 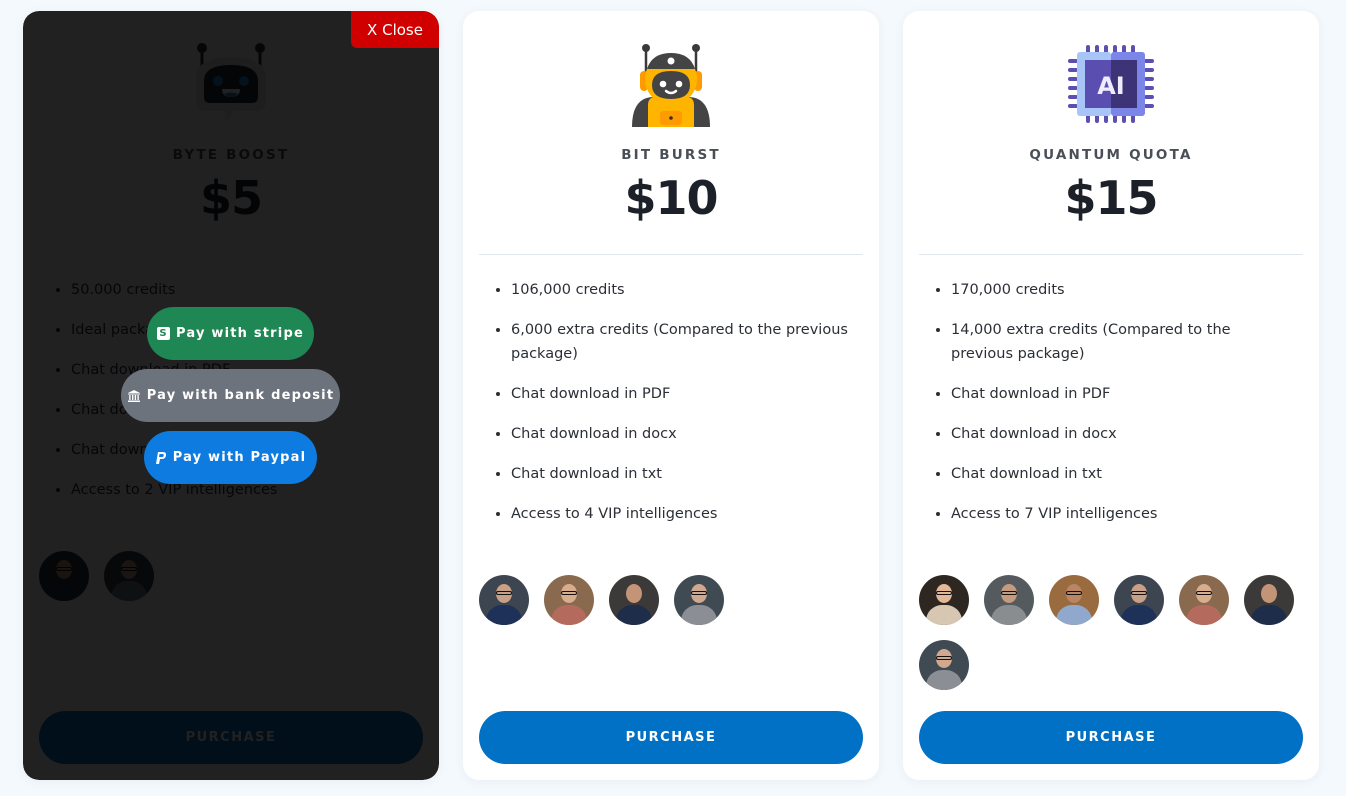 I want to click on close-button: X Close, so click(x=395, y=29).